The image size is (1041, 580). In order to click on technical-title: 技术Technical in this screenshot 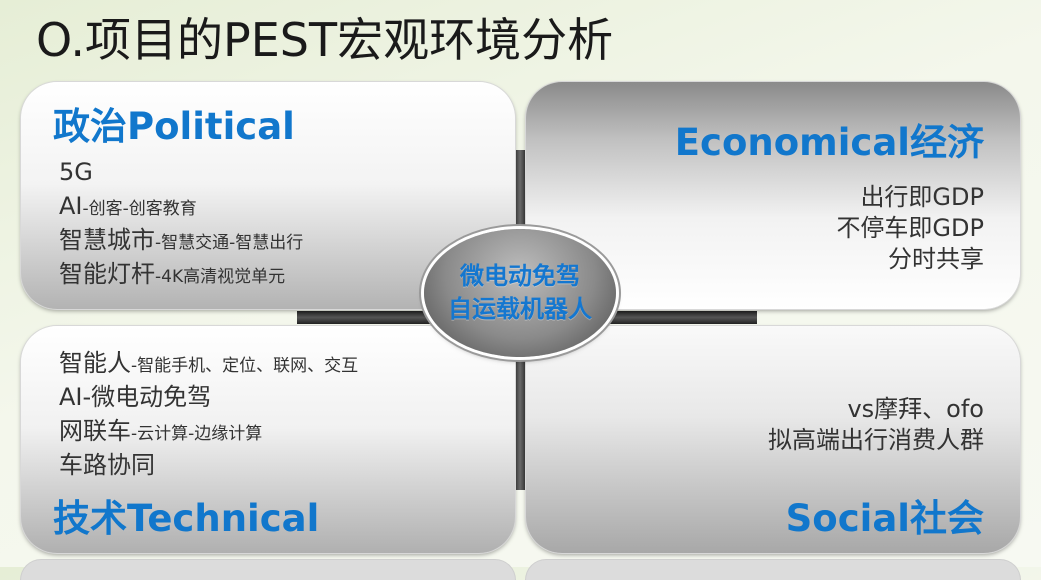, I will do `click(186, 518)`.